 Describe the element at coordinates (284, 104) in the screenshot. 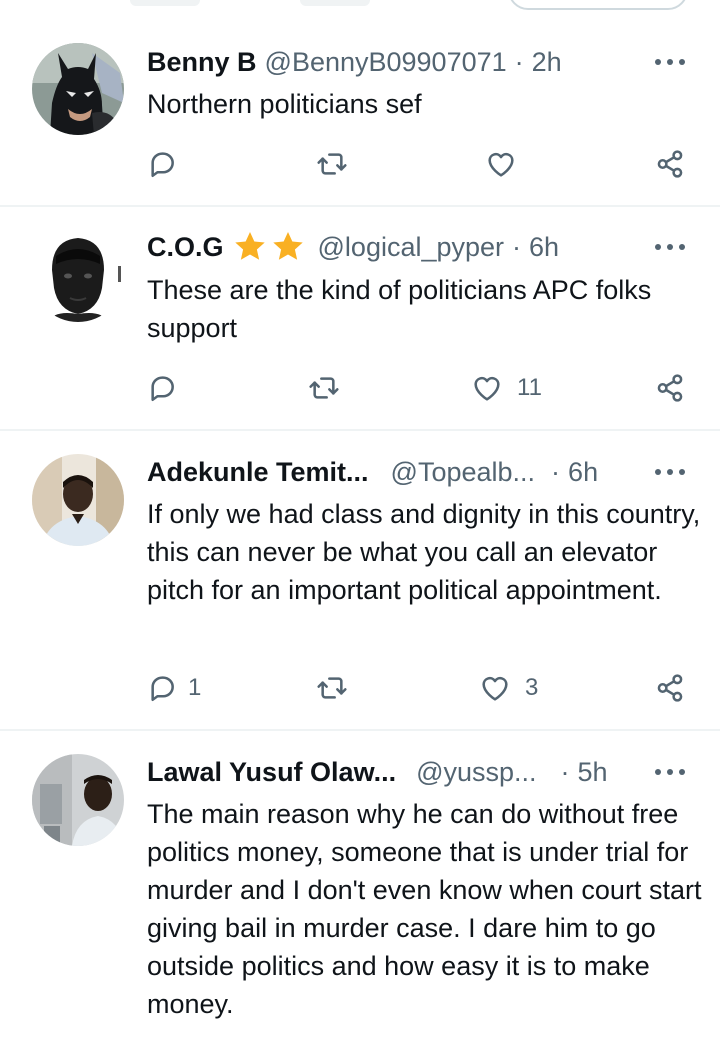

I see `reply-text: Northern politicians sef` at that location.